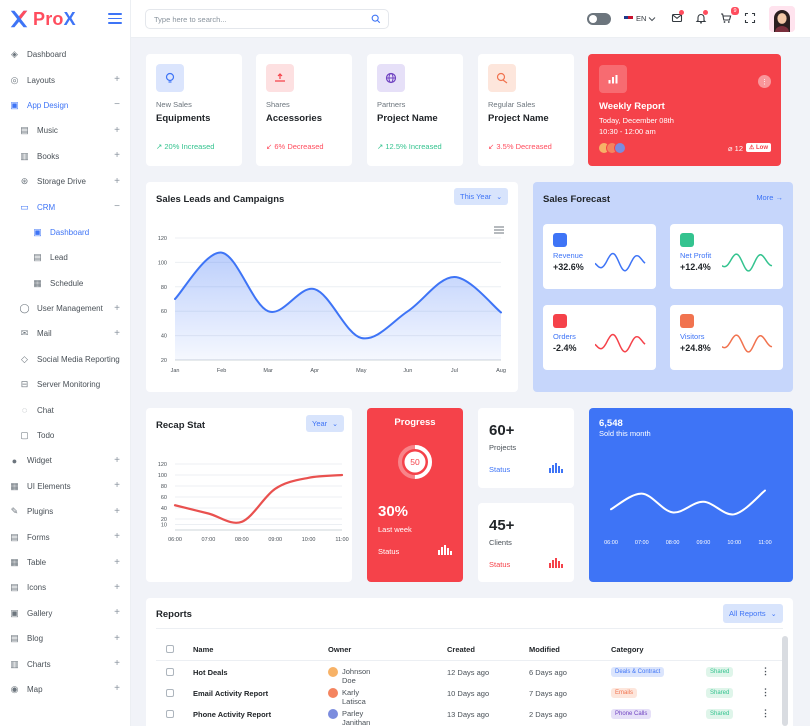 The height and width of the screenshot is (726, 810). Describe the element at coordinates (638, 672) in the screenshot. I see `category-badge: Deals & Contract` at that location.